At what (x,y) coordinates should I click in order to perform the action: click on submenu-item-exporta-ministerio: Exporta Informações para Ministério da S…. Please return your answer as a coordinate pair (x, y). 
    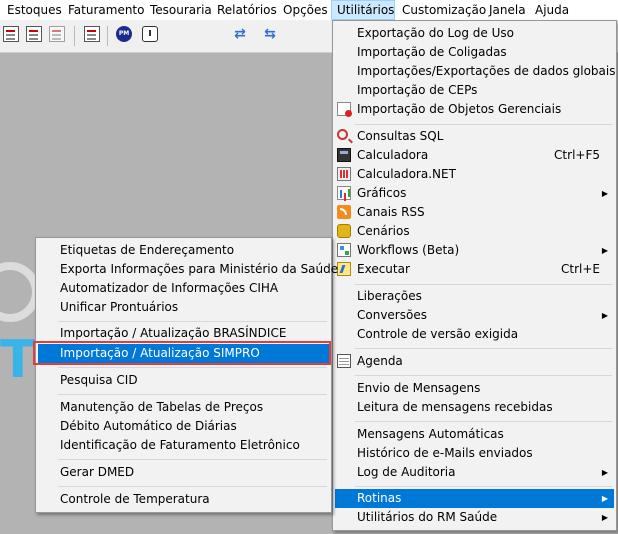
    Looking at the image, I should click on (188, 269).